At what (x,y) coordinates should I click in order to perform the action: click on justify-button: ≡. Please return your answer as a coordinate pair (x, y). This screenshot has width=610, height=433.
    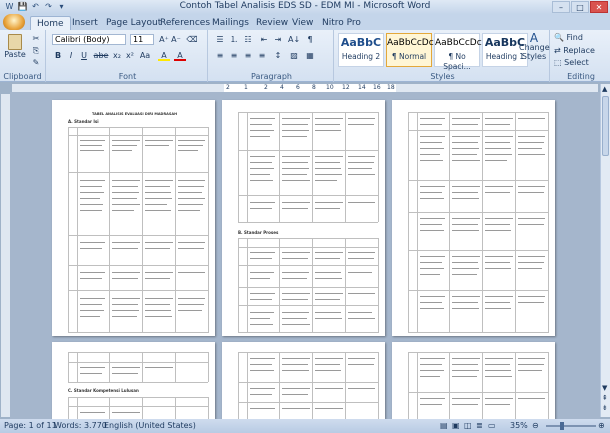
    Looking at the image, I should click on (262, 55).